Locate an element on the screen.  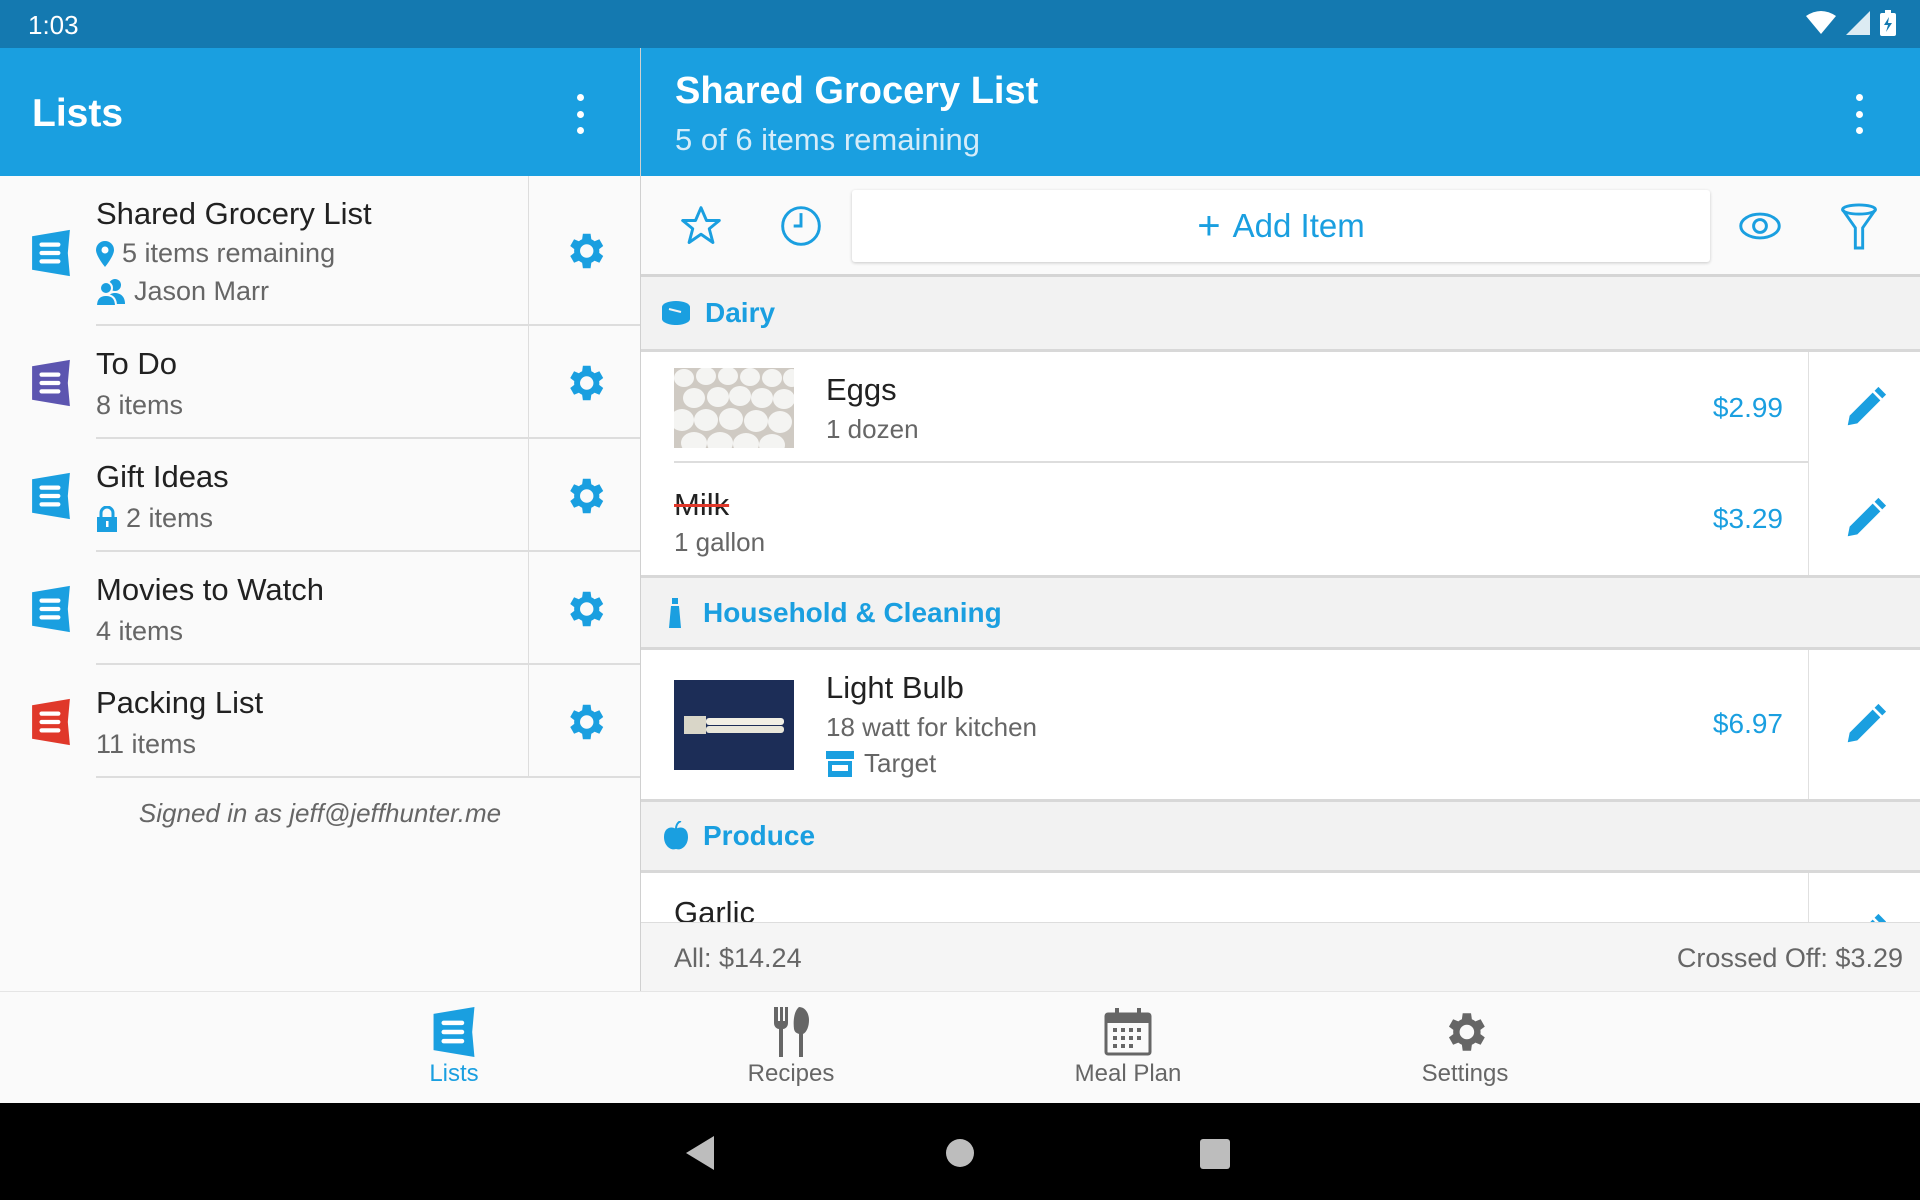
eye-icon is located at coordinates (1760, 226).